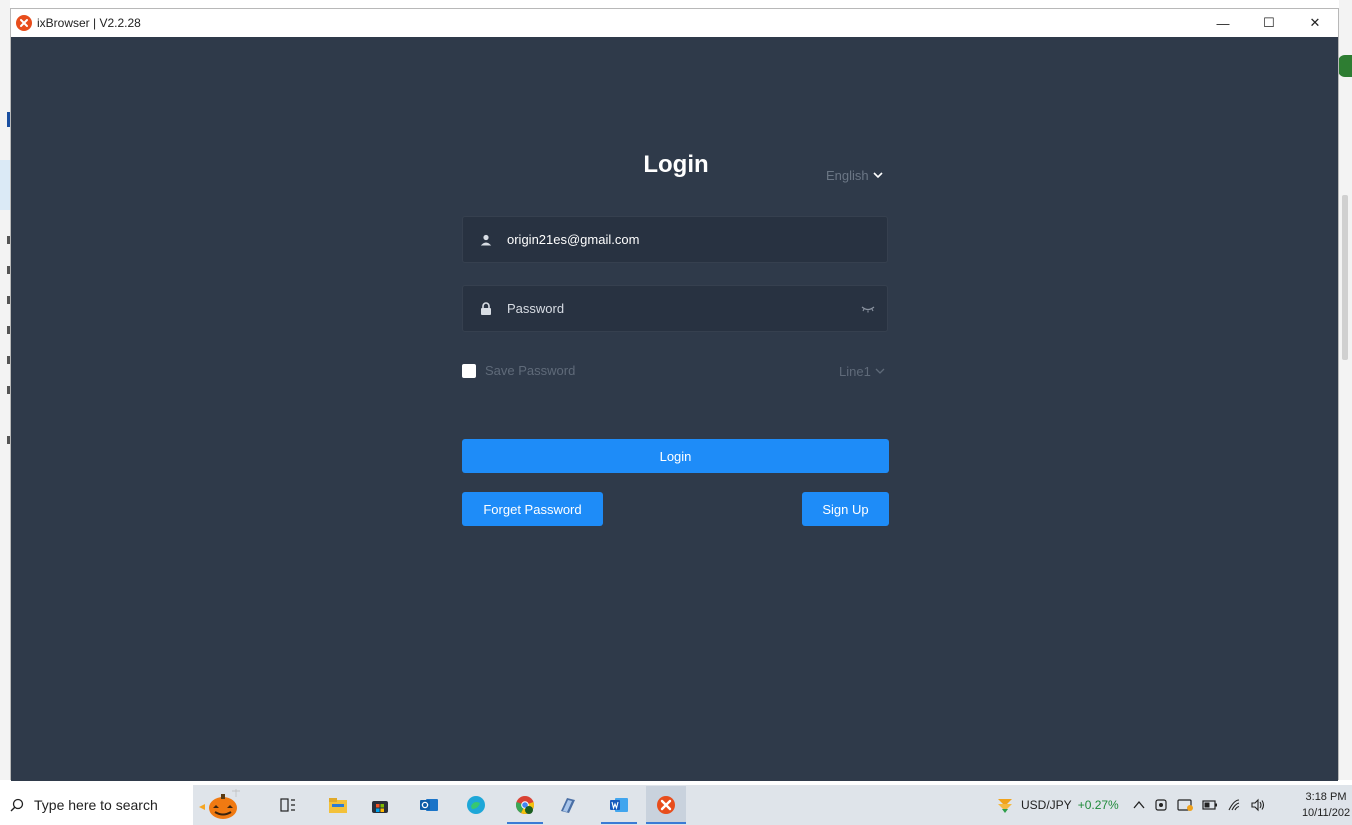 The height and width of the screenshot is (825, 1352). Describe the element at coordinates (675, 239) in the screenshot. I see `email-field: origin21es@gmail.com` at that location.